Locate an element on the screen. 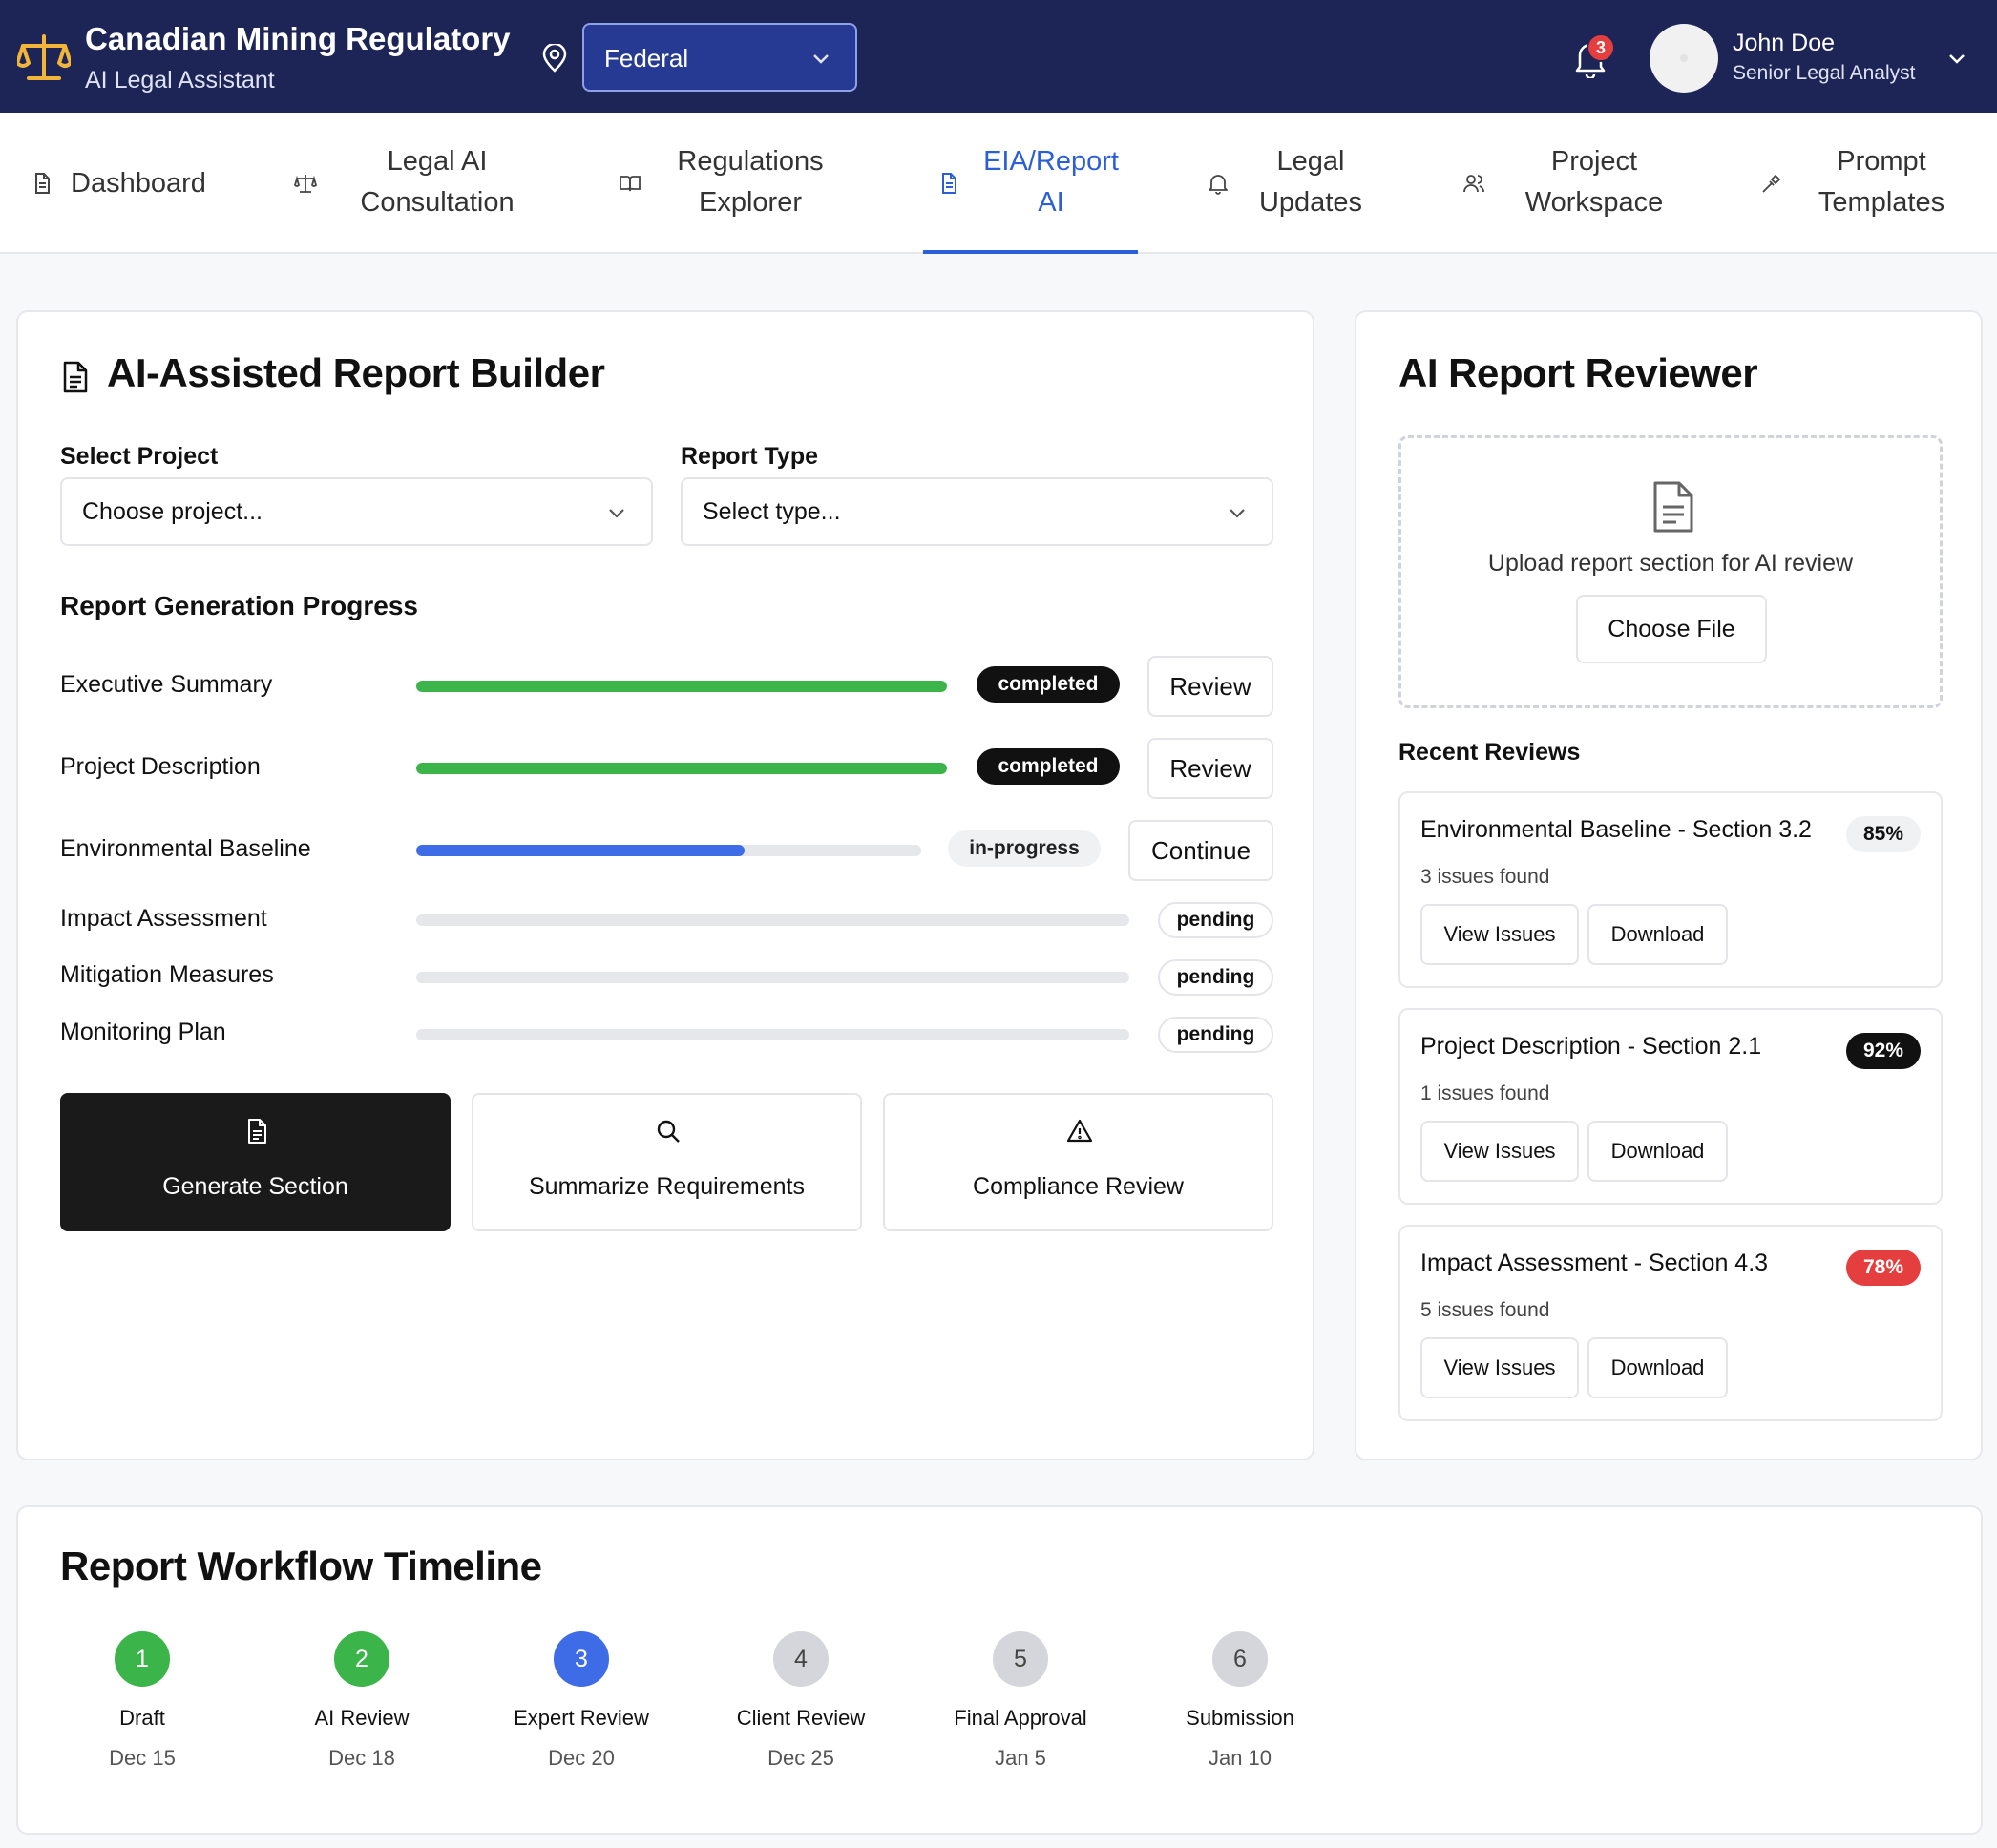  step-name: Final Approval is located at coordinates (1021, 1718).